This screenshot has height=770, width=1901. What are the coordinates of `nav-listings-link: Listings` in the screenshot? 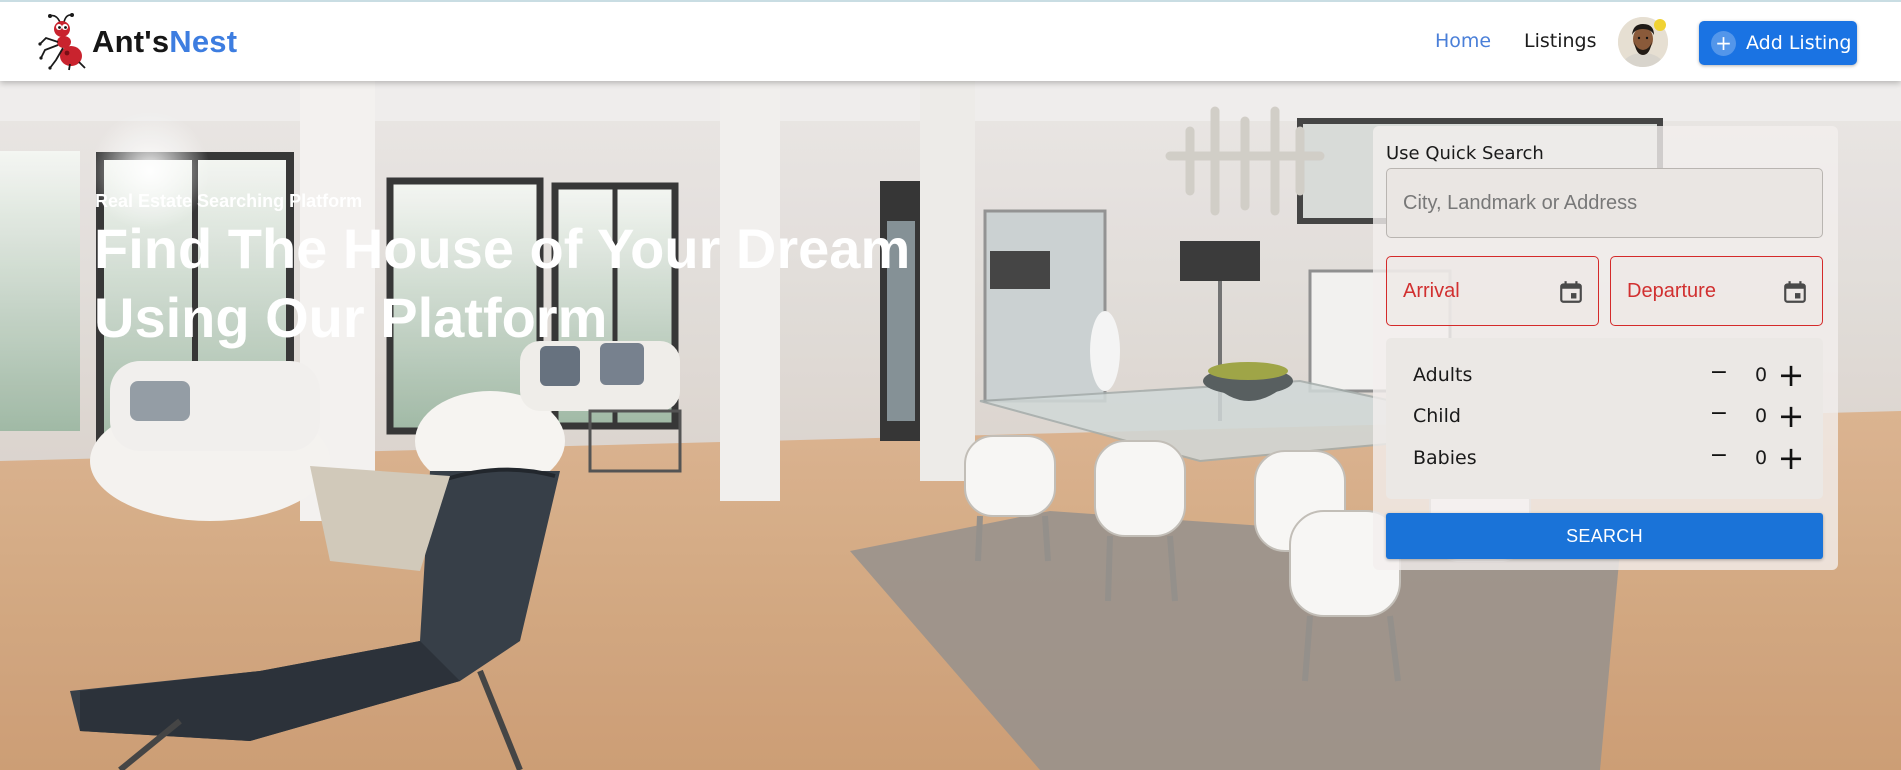 It's located at (1560, 41).